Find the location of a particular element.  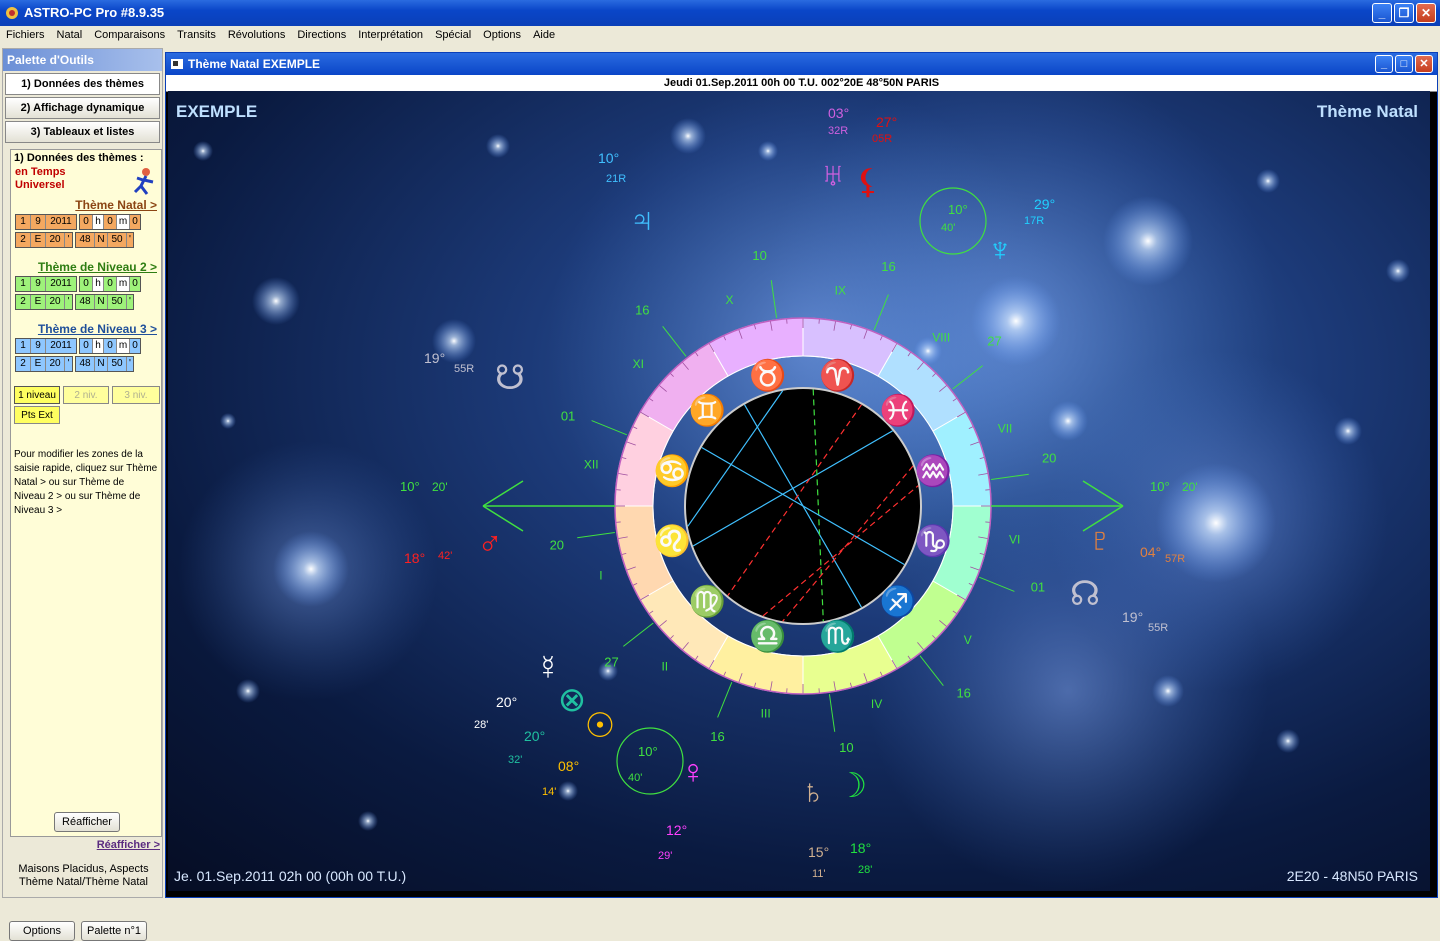

theme-3-geo2-field-1: N is located at coordinates (101, 364).